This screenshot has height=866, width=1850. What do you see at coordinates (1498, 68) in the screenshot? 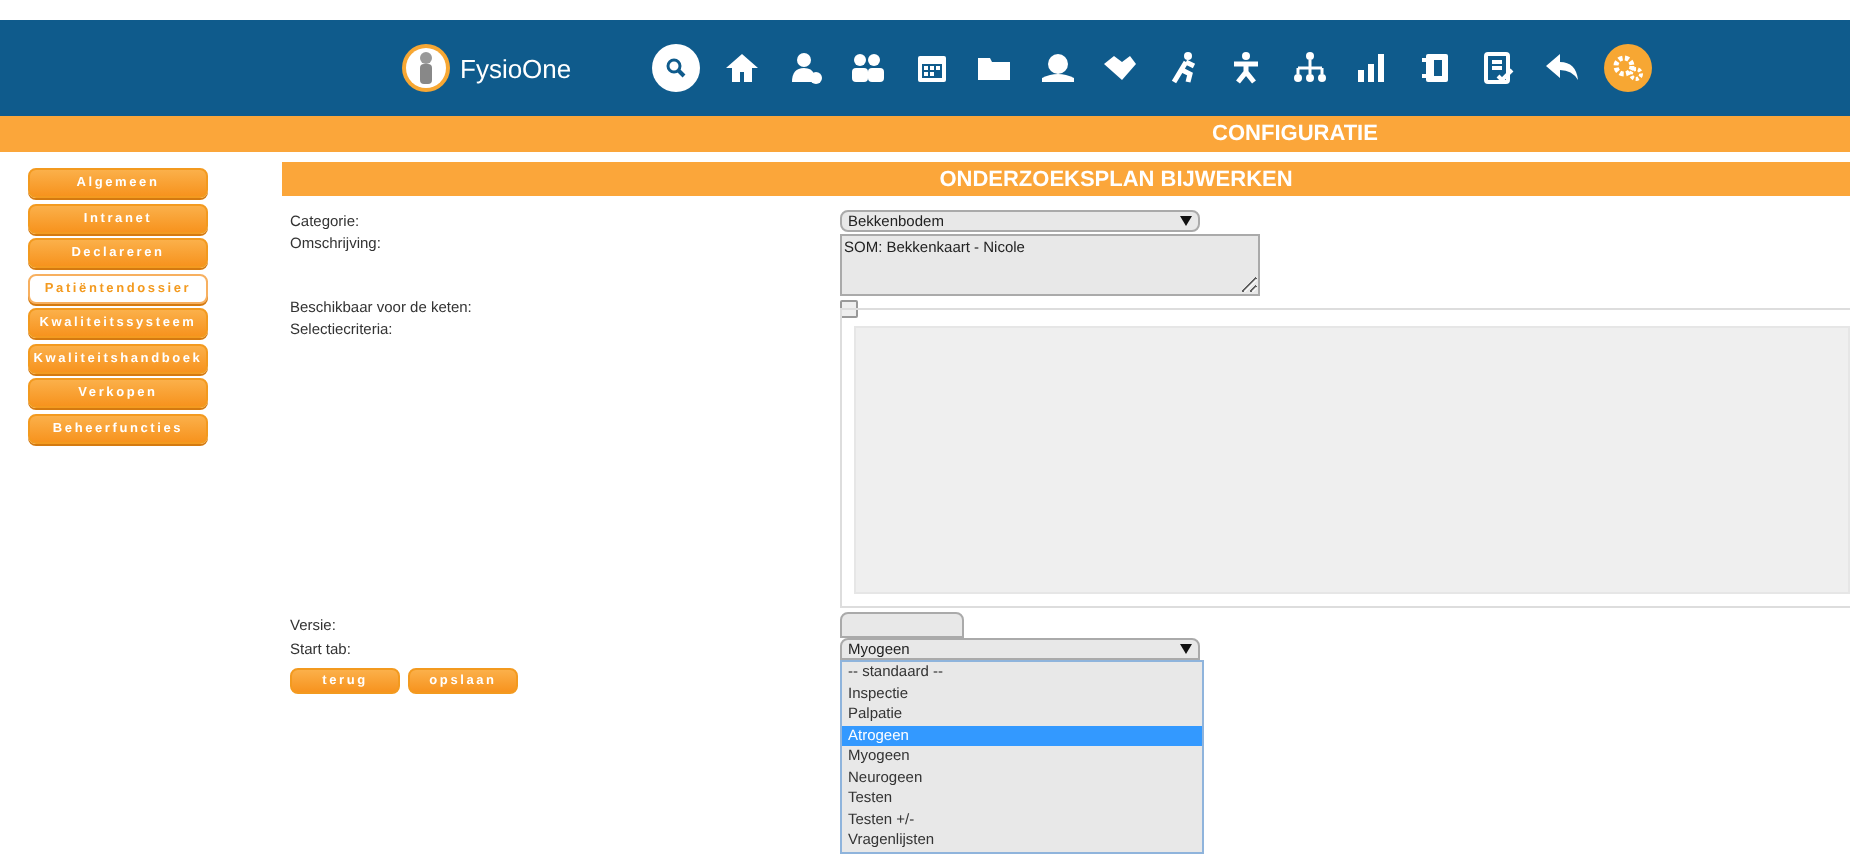
I see `checklist-icon` at bounding box center [1498, 68].